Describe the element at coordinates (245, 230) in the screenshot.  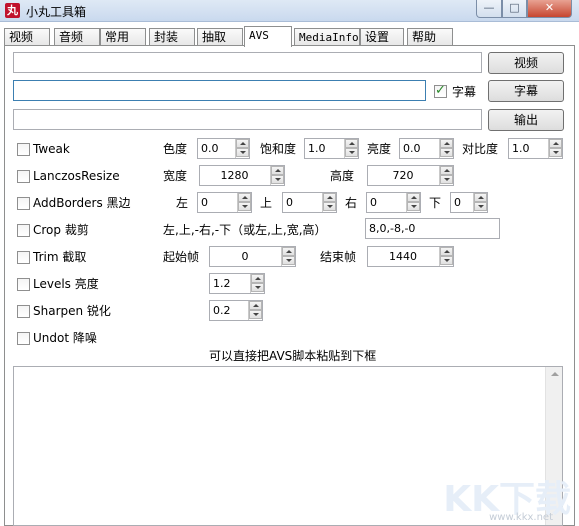
I see `crop-hint: 左,上,-右,-下（或左,上,宽,高）` at that location.